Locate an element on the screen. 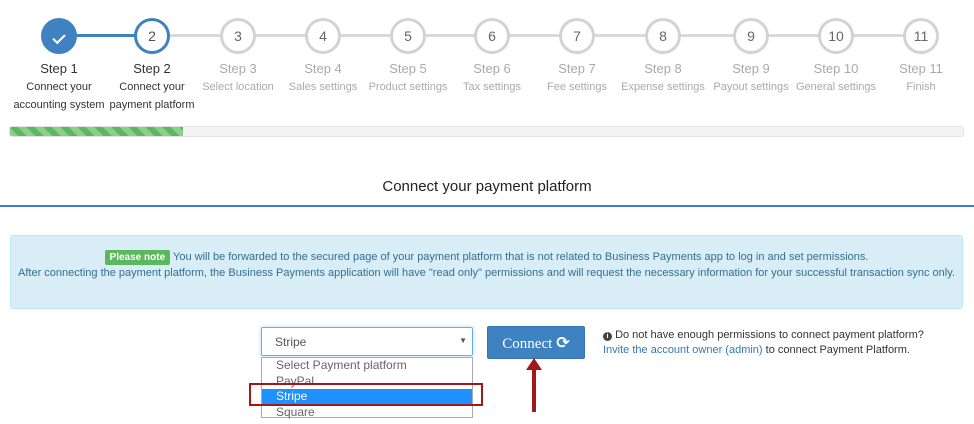  step-10-circle: 10 is located at coordinates (836, 36).